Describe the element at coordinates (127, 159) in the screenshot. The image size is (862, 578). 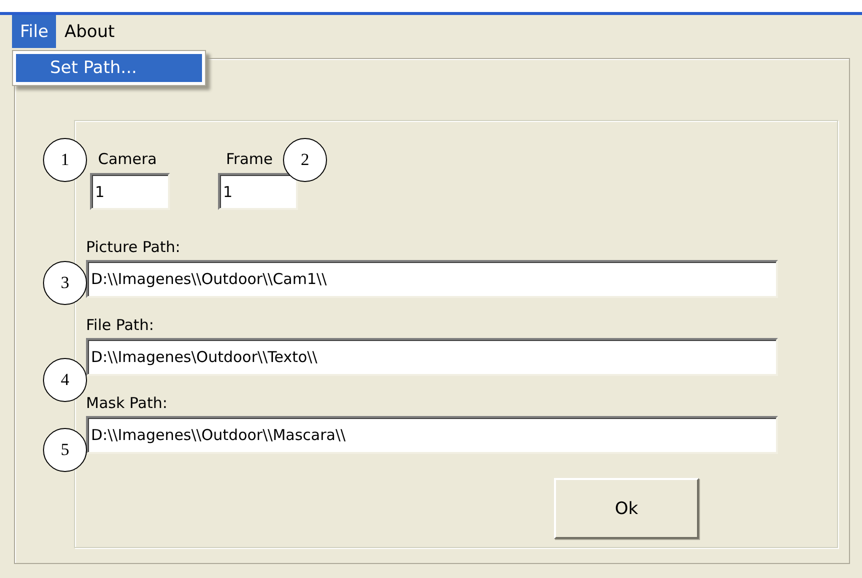
I see `field-label: Camera` at that location.